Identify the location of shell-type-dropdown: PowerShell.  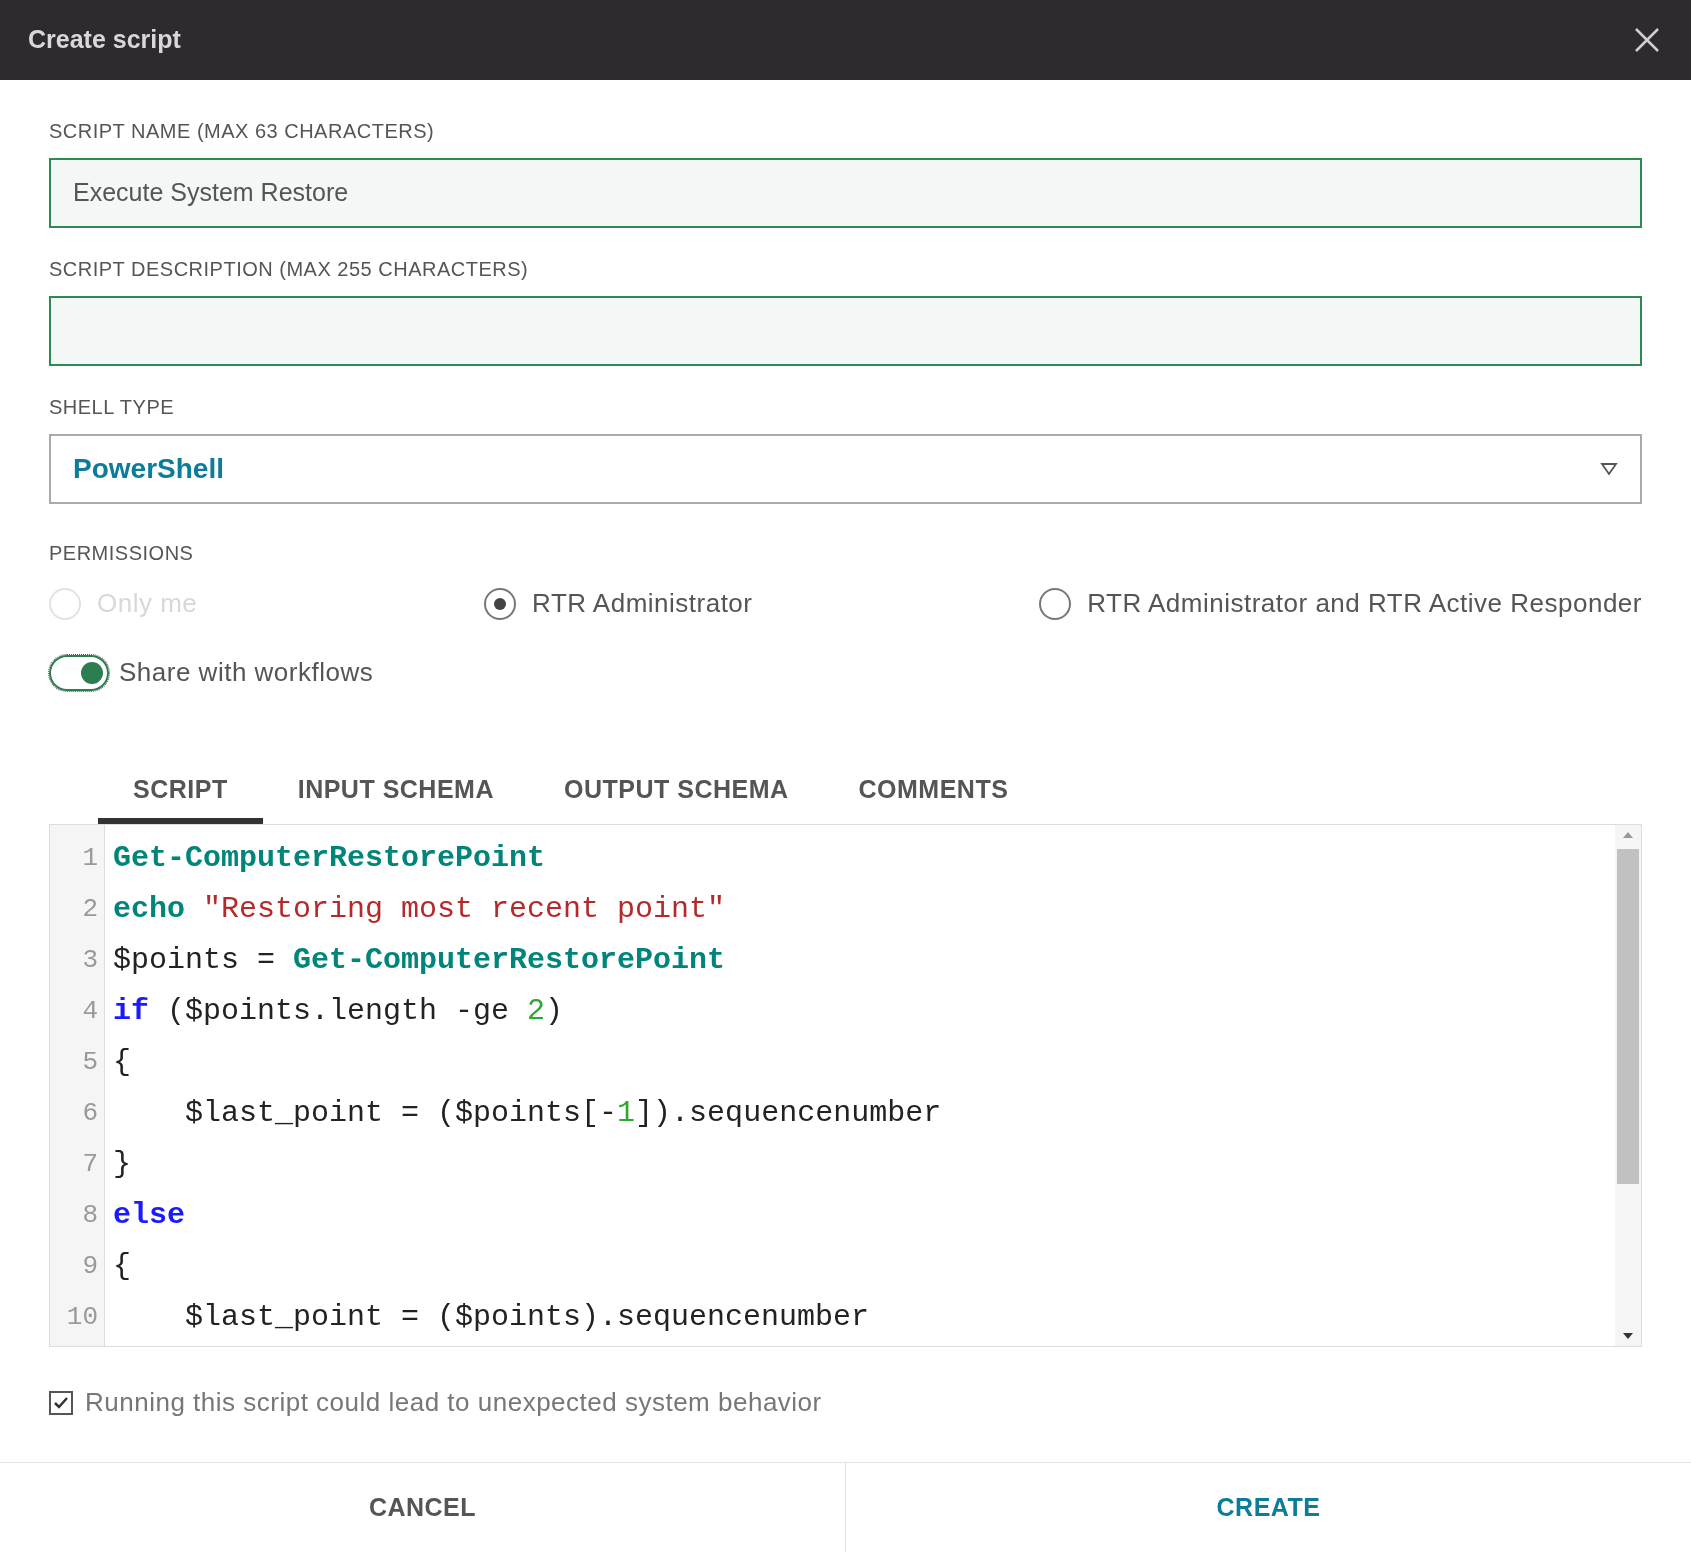
(845, 469).